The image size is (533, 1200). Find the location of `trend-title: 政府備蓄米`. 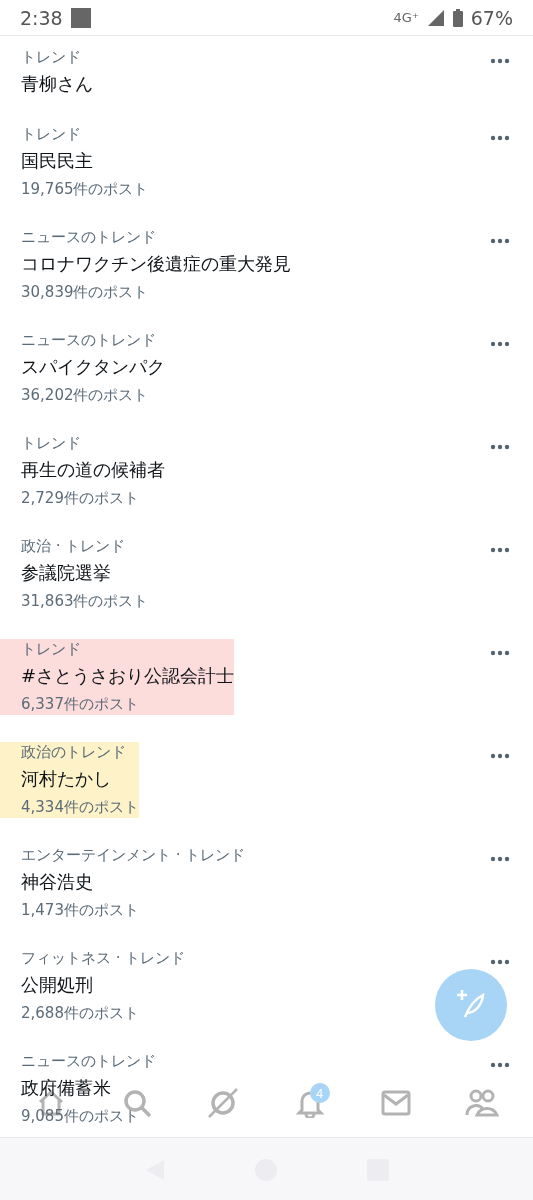

trend-title: 政府備蓄米 is located at coordinates (66, 1088).